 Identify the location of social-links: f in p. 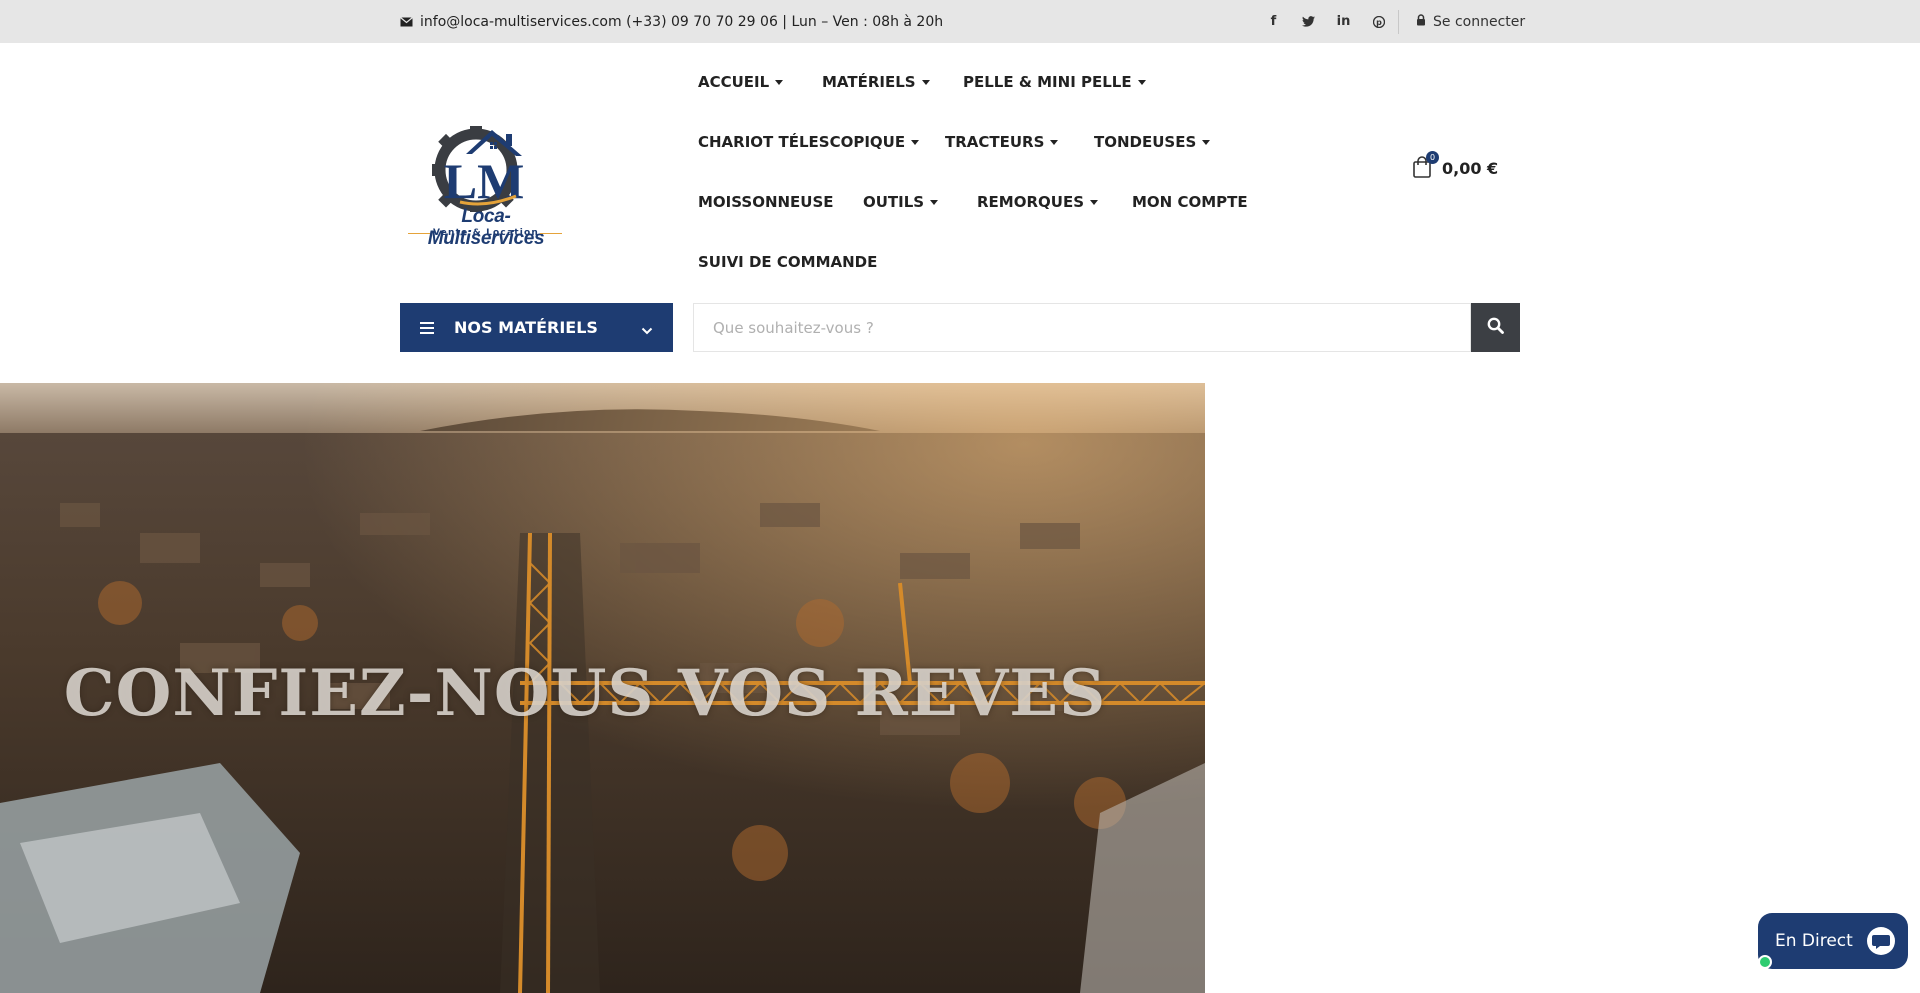
(1326, 21).